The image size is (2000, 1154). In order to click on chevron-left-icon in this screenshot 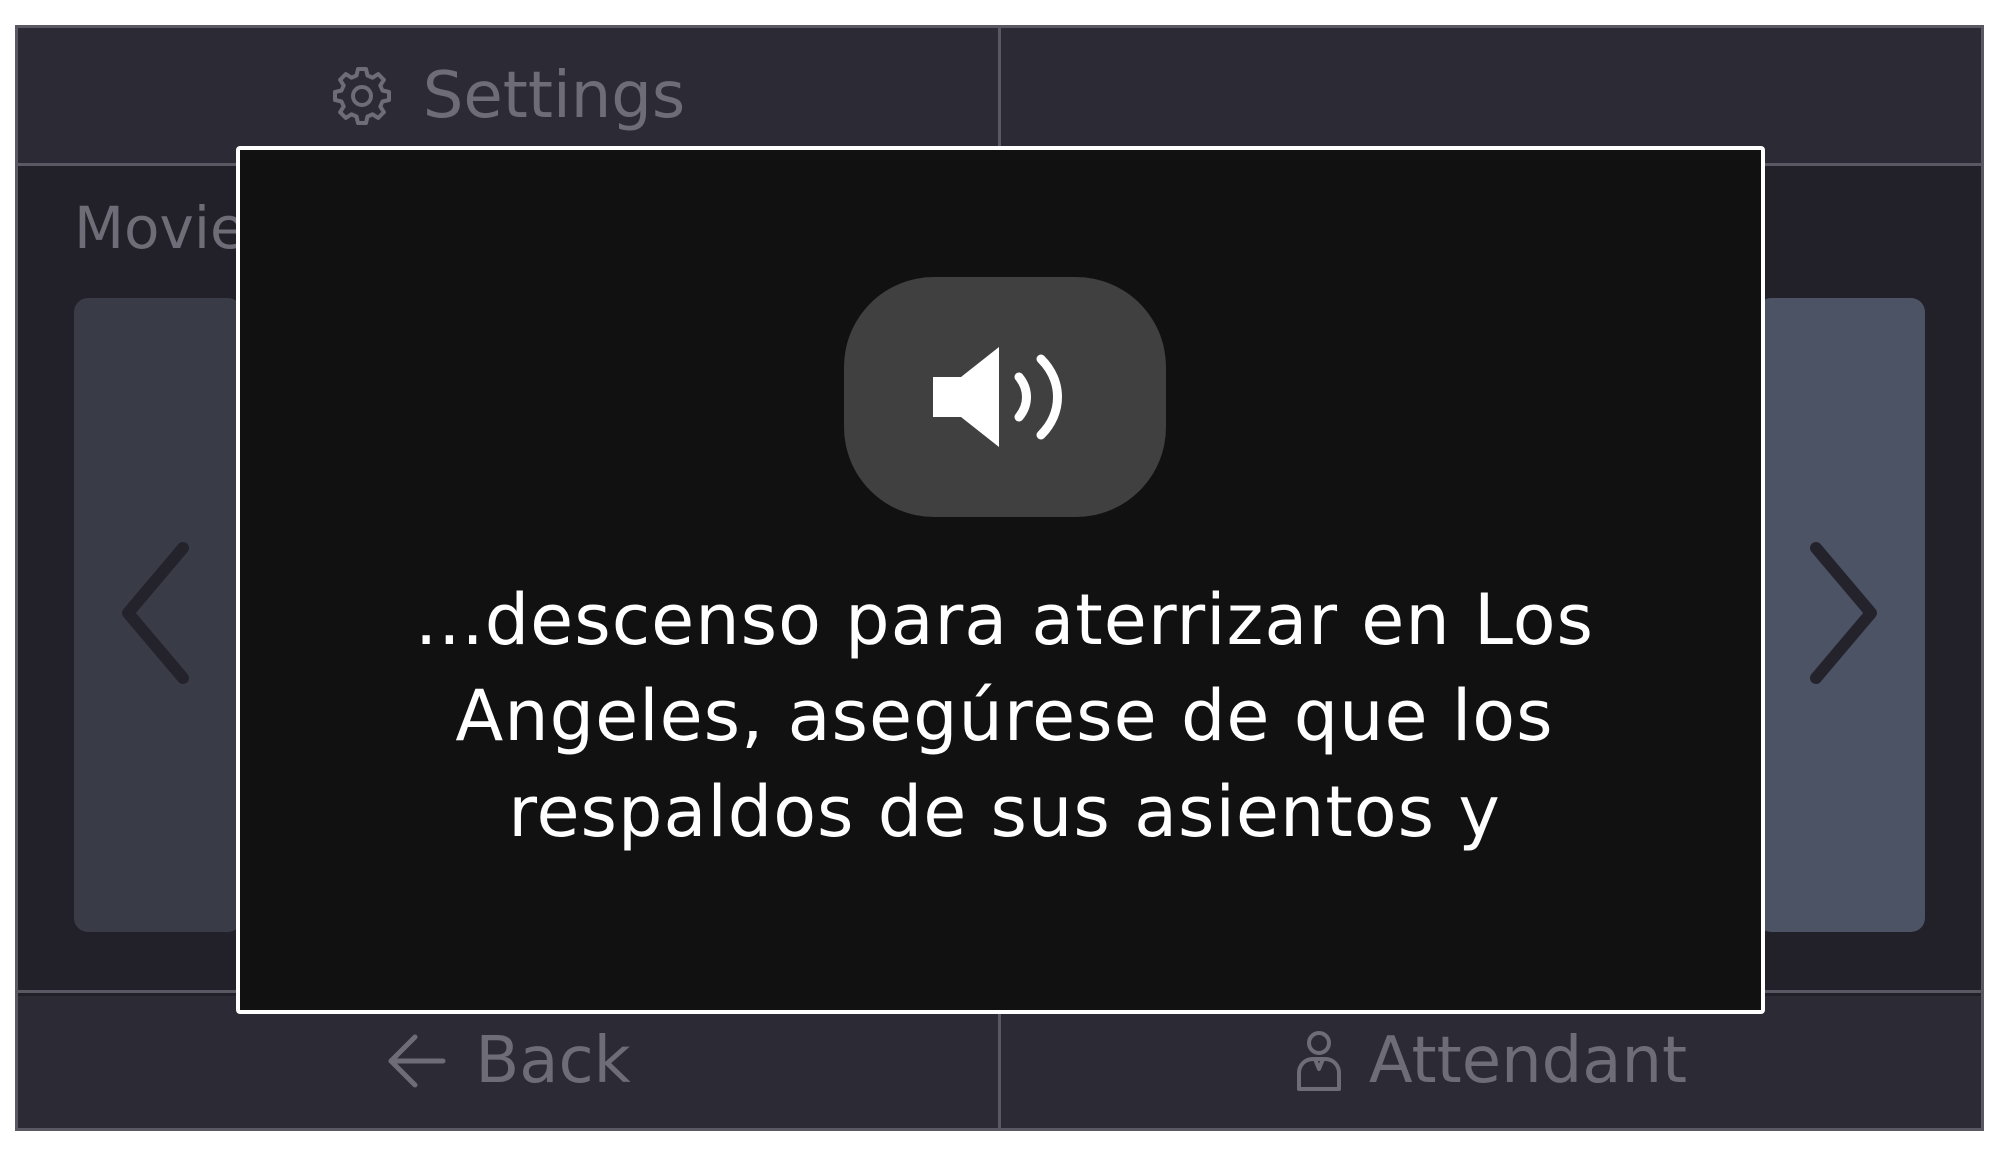, I will do `click(158, 615)`.